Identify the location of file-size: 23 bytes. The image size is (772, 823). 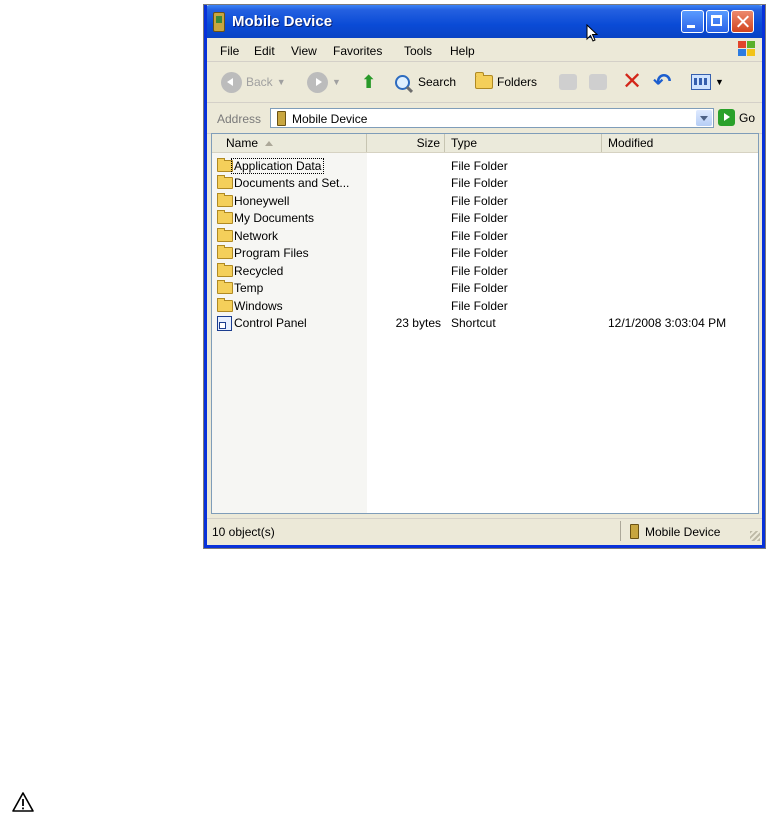
(418, 323).